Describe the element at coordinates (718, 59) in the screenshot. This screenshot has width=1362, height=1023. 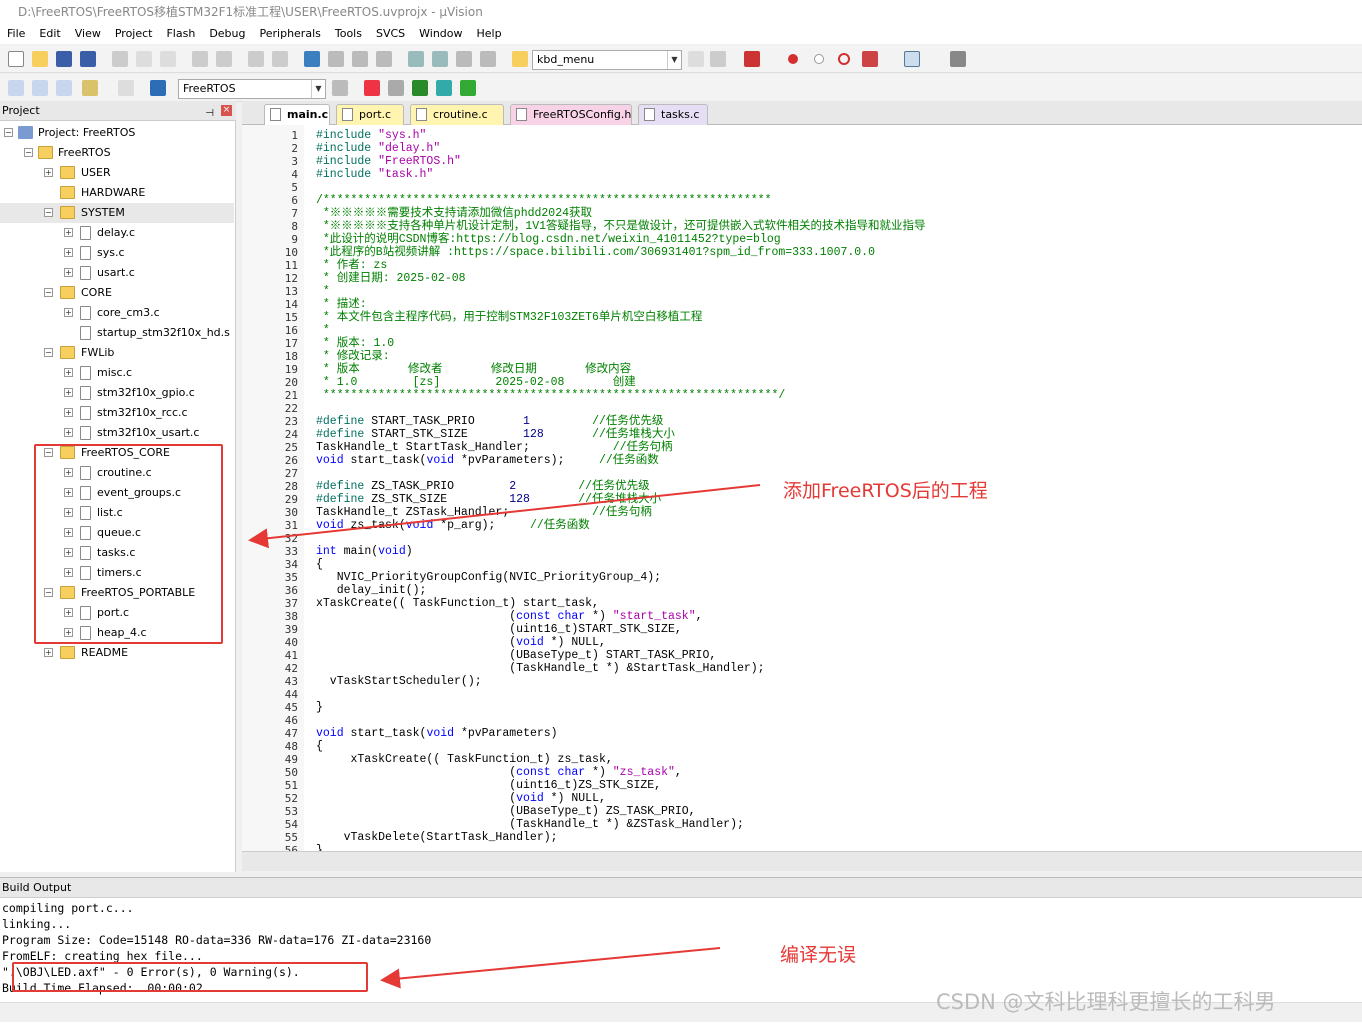
I see `incremental-find-icon` at that location.